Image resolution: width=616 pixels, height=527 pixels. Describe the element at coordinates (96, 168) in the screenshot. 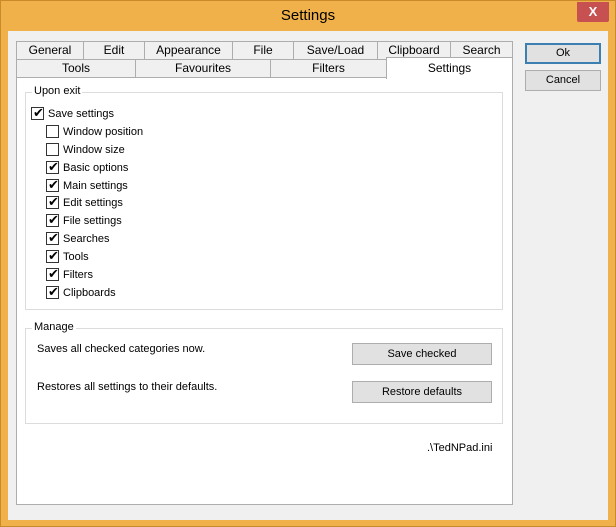

I see `checkbox-label: Basic options` at that location.